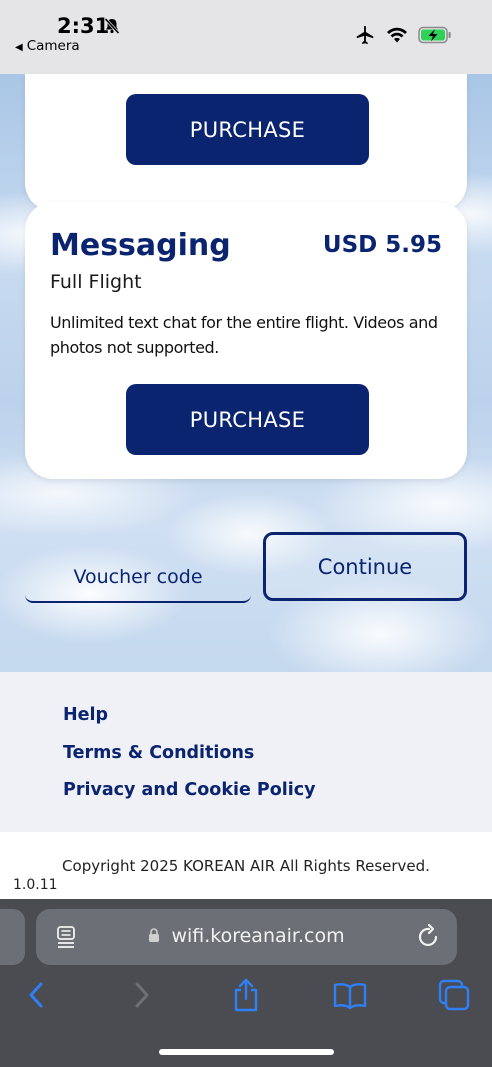 The height and width of the screenshot is (1067, 492). I want to click on share-button, so click(246, 997).